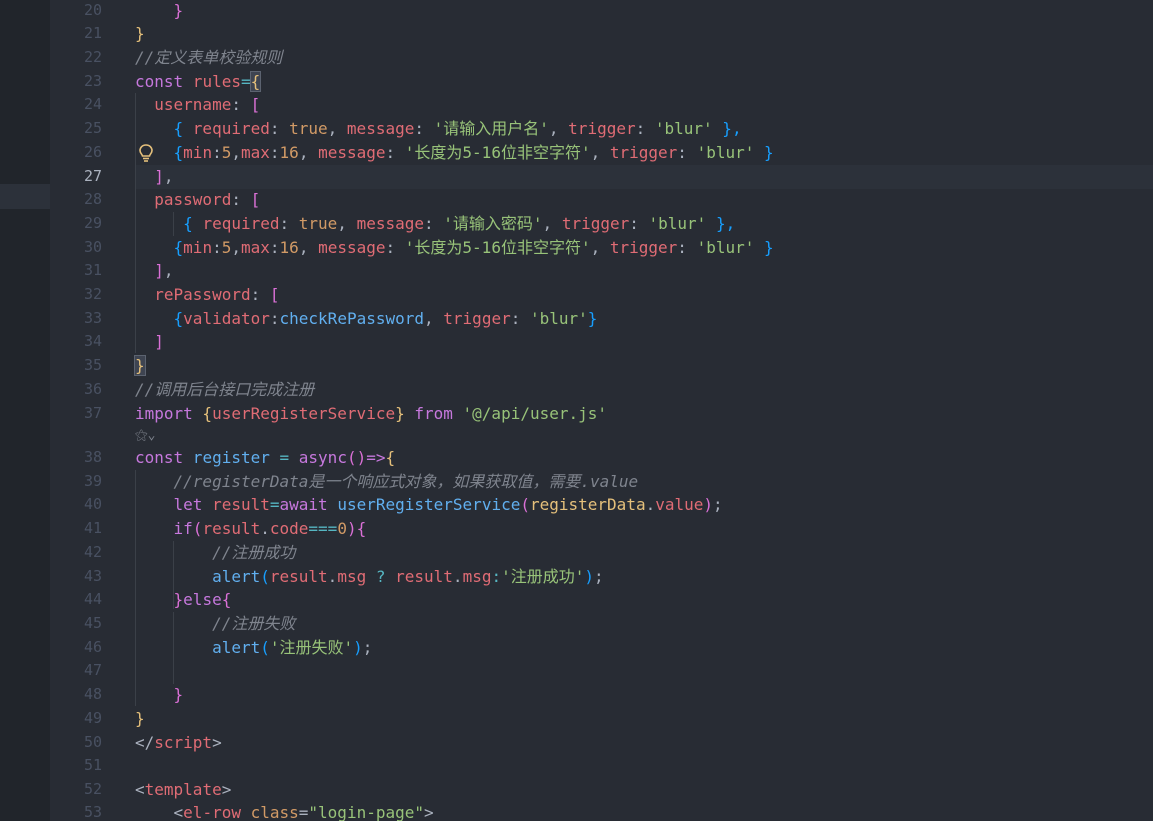 This screenshot has width=1153, height=821. What do you see at coordinates (92, 152) in the screenshot?
I see `line-number: 26` at bounding box center [92, 152].